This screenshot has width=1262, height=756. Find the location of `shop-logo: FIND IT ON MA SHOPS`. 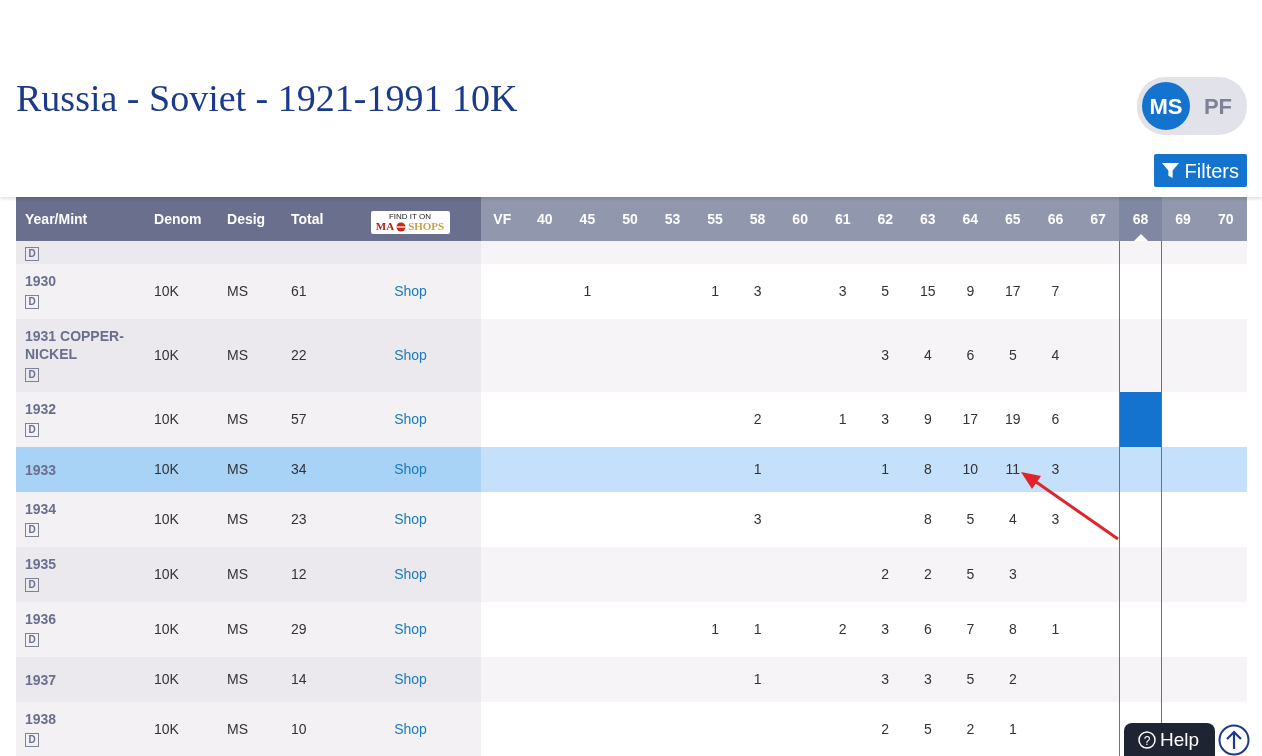

shop-logo: FIND IT ON MA SHOPS is located at coordinates (410, 222).